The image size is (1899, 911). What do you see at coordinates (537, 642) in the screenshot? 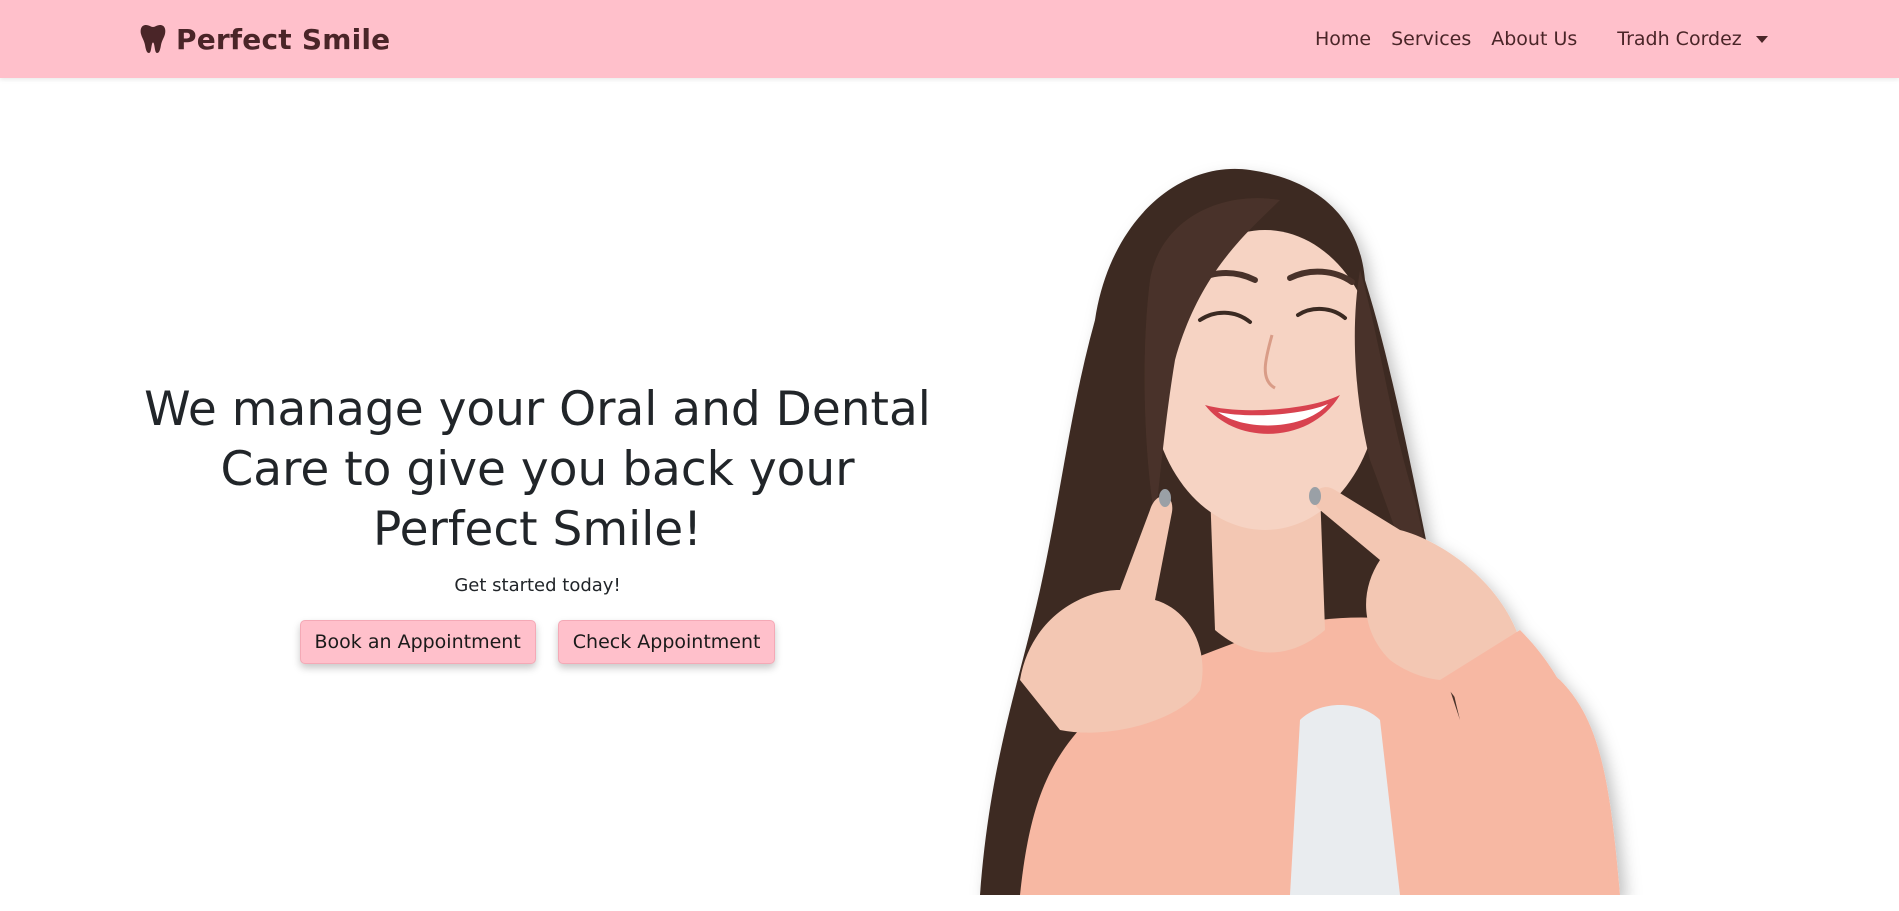
I see `hero-buttons: Book an Appointment Check Appointment` at bounding box center [537, 642].